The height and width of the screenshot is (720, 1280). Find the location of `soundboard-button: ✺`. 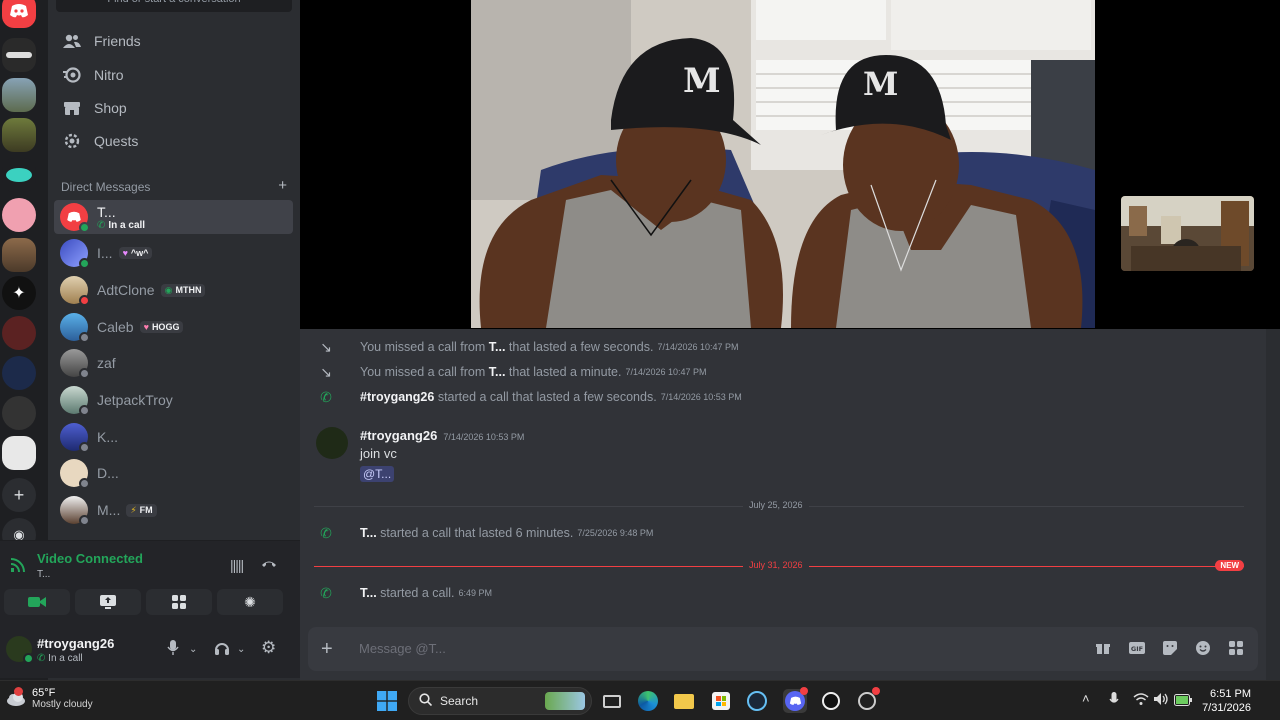

soundboard-button: ✺ is located at coordinates (250, 602).